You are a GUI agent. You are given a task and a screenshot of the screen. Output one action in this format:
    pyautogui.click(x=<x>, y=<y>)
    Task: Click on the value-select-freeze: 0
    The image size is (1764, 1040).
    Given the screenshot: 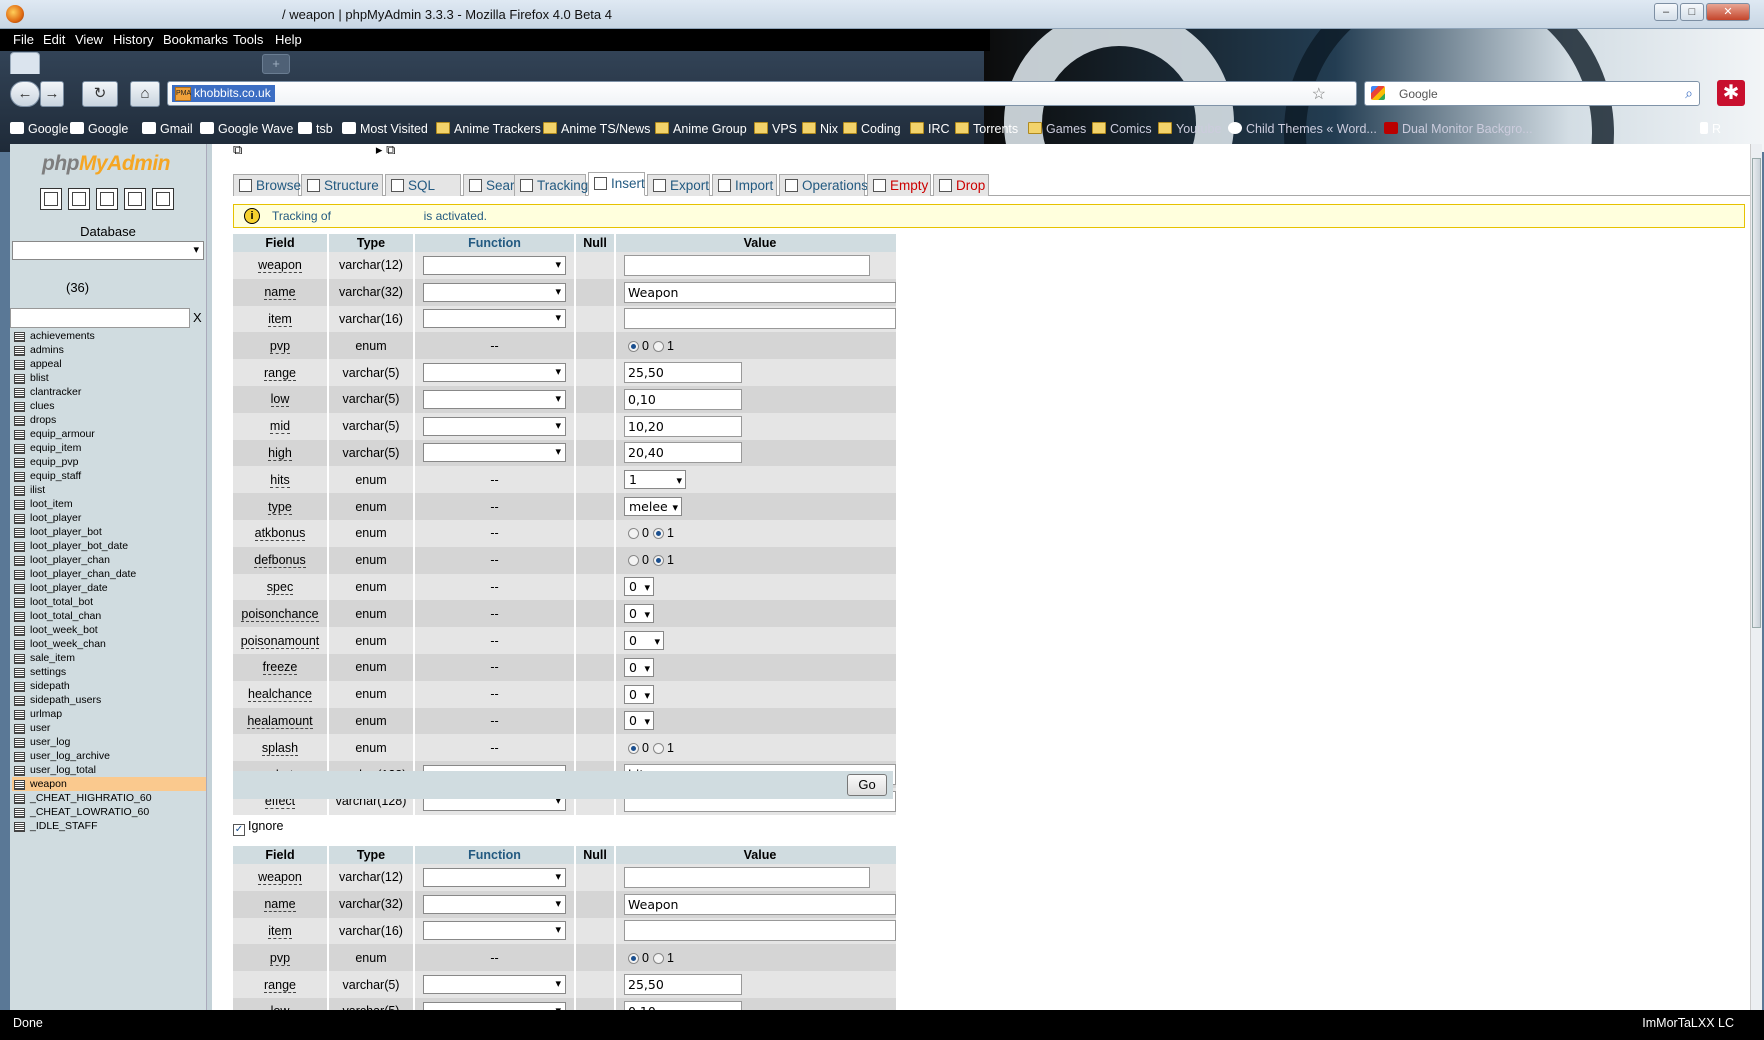 What is the action you would take?
    pyautogui.click(x=639, y=667)
    